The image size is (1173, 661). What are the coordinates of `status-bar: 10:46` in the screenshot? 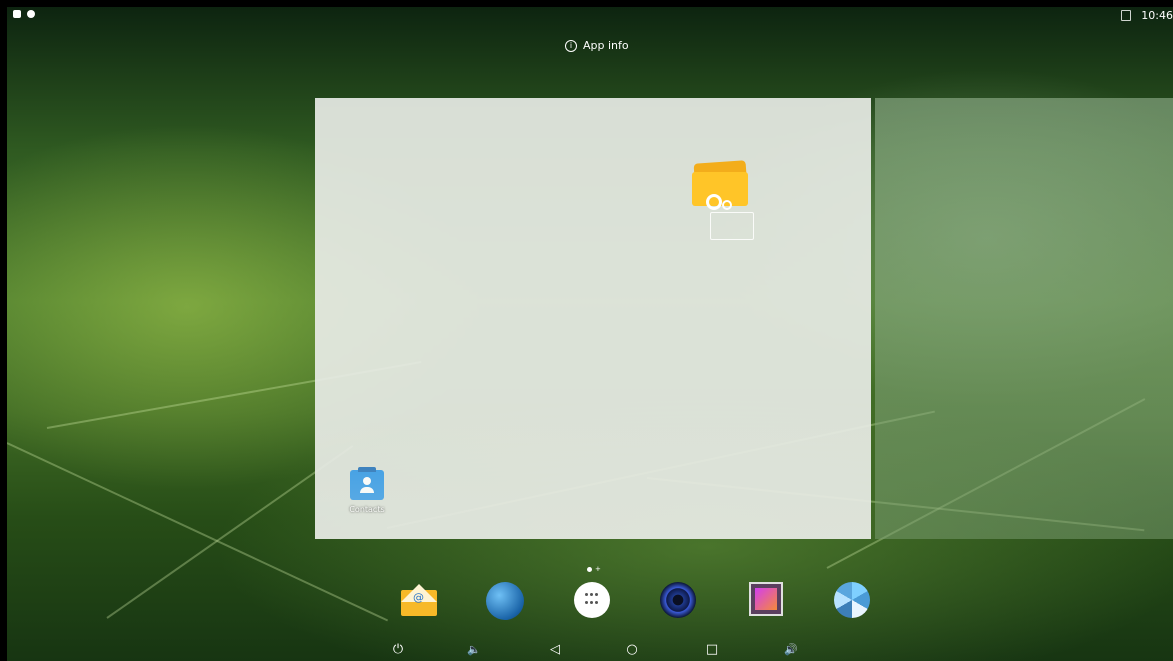 It's located at (590, 16).